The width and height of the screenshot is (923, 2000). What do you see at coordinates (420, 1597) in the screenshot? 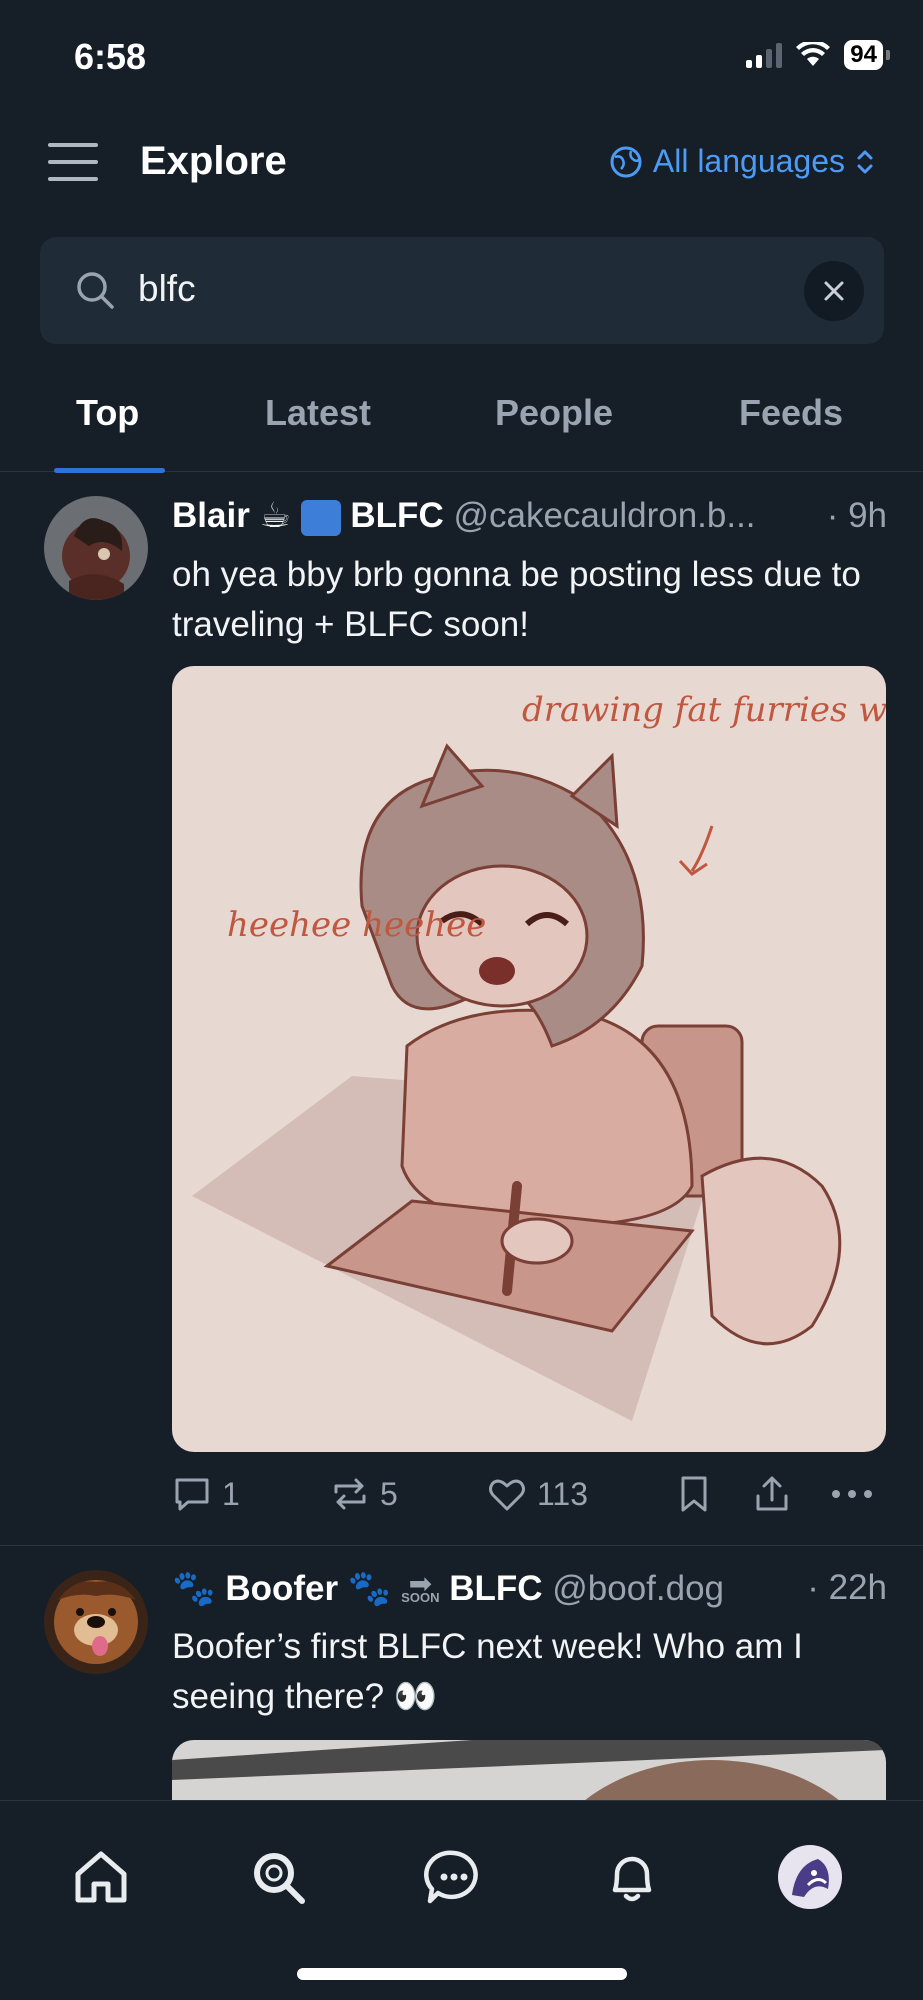
I see `soon-label: SOON` at bounding box center [420, 1597].